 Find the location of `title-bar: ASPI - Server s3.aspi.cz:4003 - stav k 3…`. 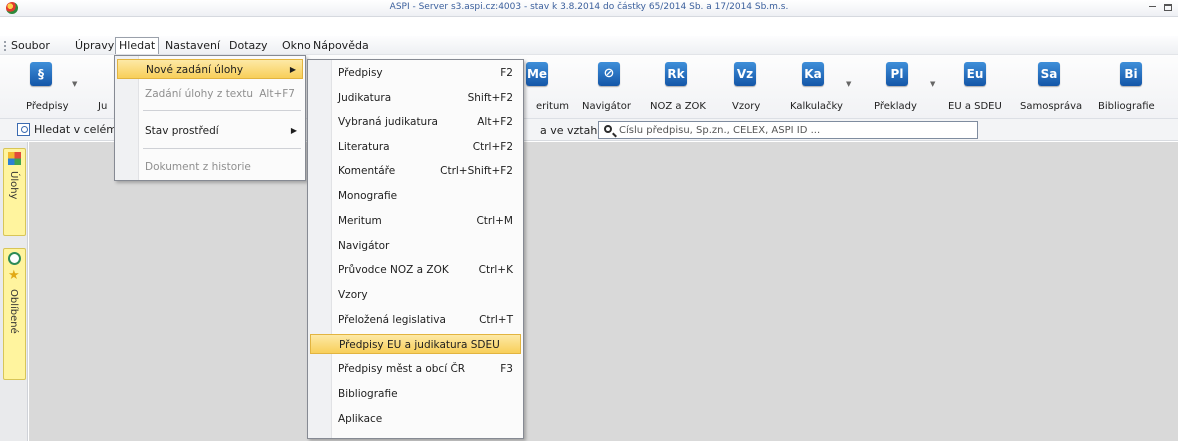

title-bar: ASPI - Server s3.aspi.cz:4003 - stav k 3… is located at coordinates (589, 8).